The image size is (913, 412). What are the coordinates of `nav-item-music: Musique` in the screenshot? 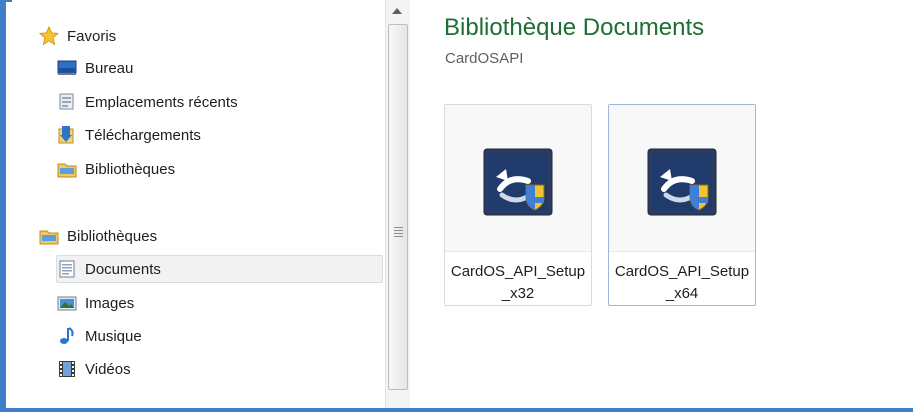 It's located at (219, 336).